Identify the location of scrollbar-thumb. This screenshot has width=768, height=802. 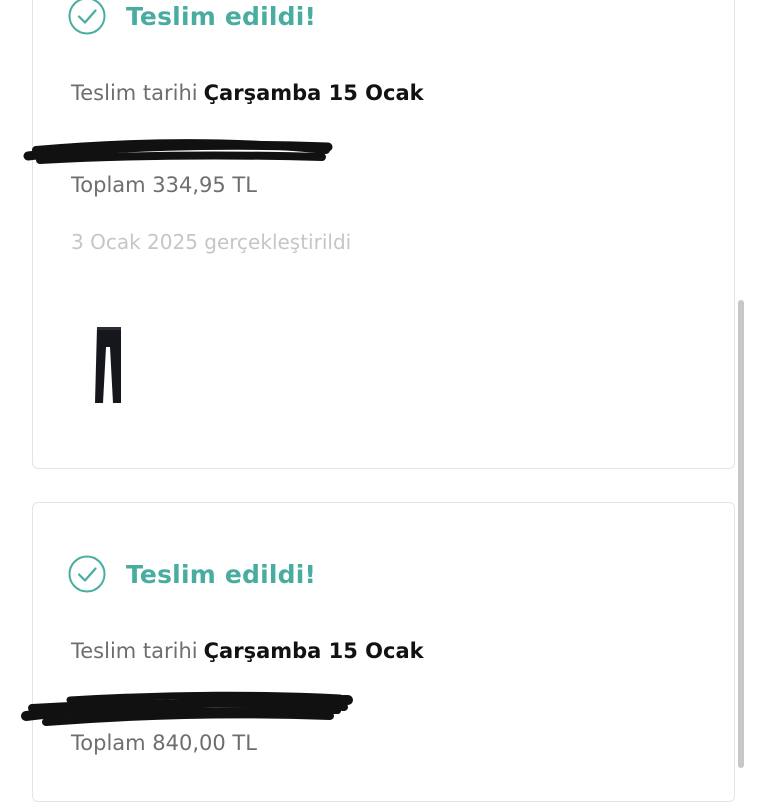
(741, 534).